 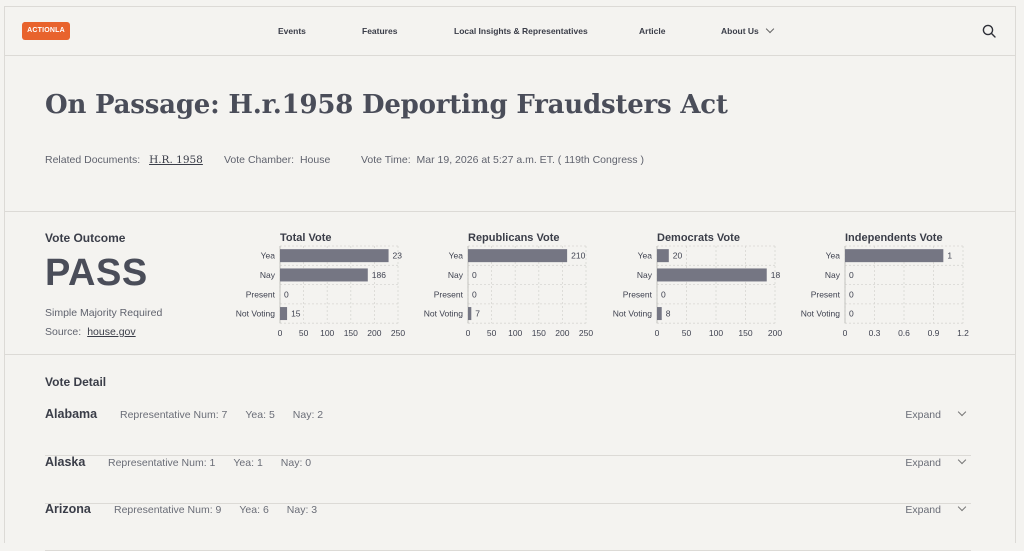 I want to click on data-label: 8, so click(x=668, y=314).